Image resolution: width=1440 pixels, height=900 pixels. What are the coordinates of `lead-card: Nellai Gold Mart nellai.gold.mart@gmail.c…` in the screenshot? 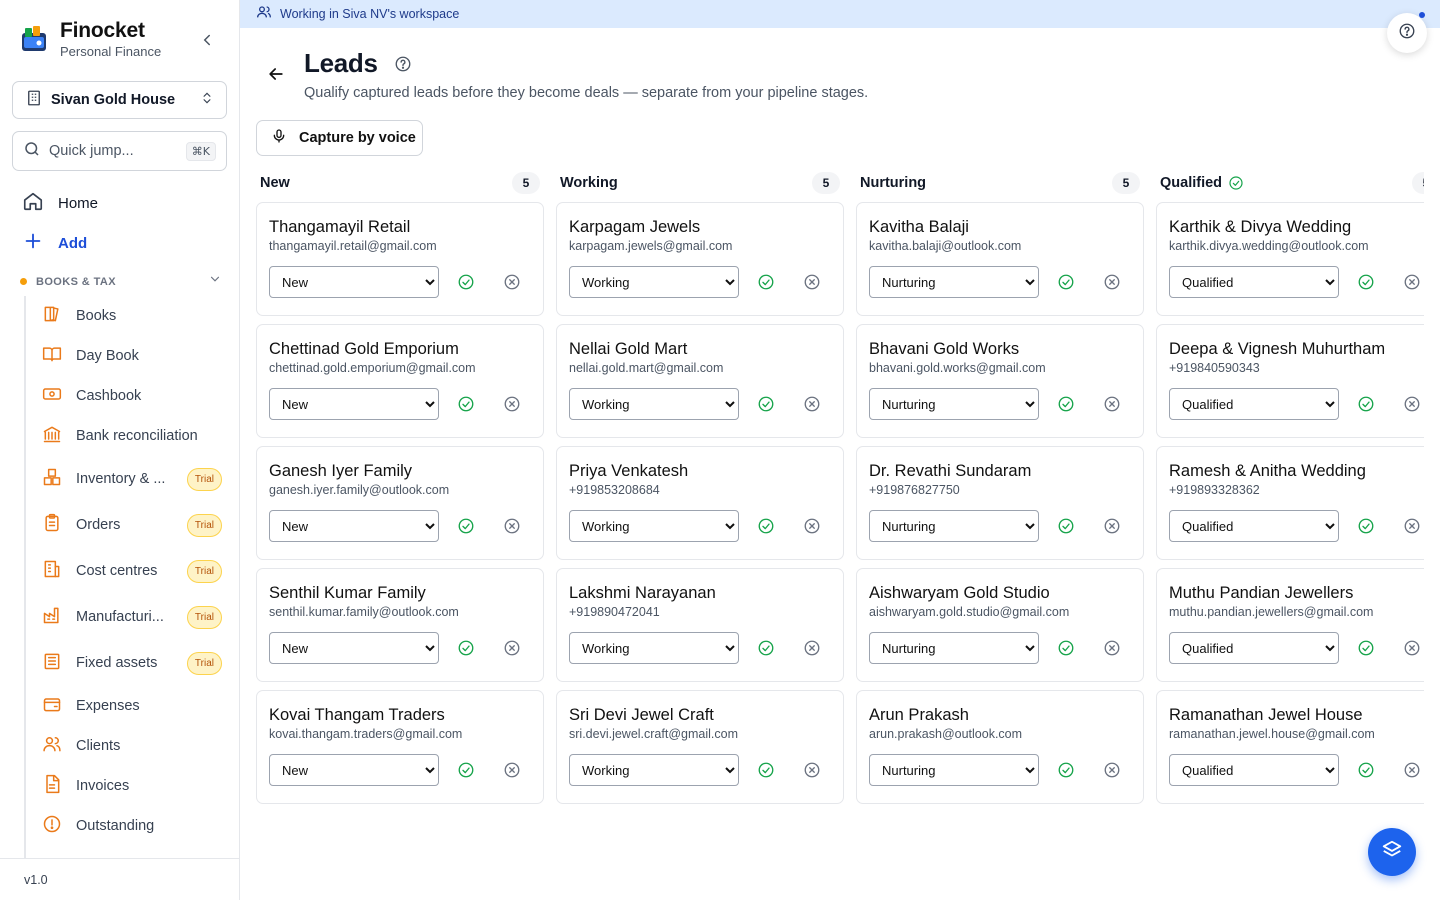 It's located at (700, 381).